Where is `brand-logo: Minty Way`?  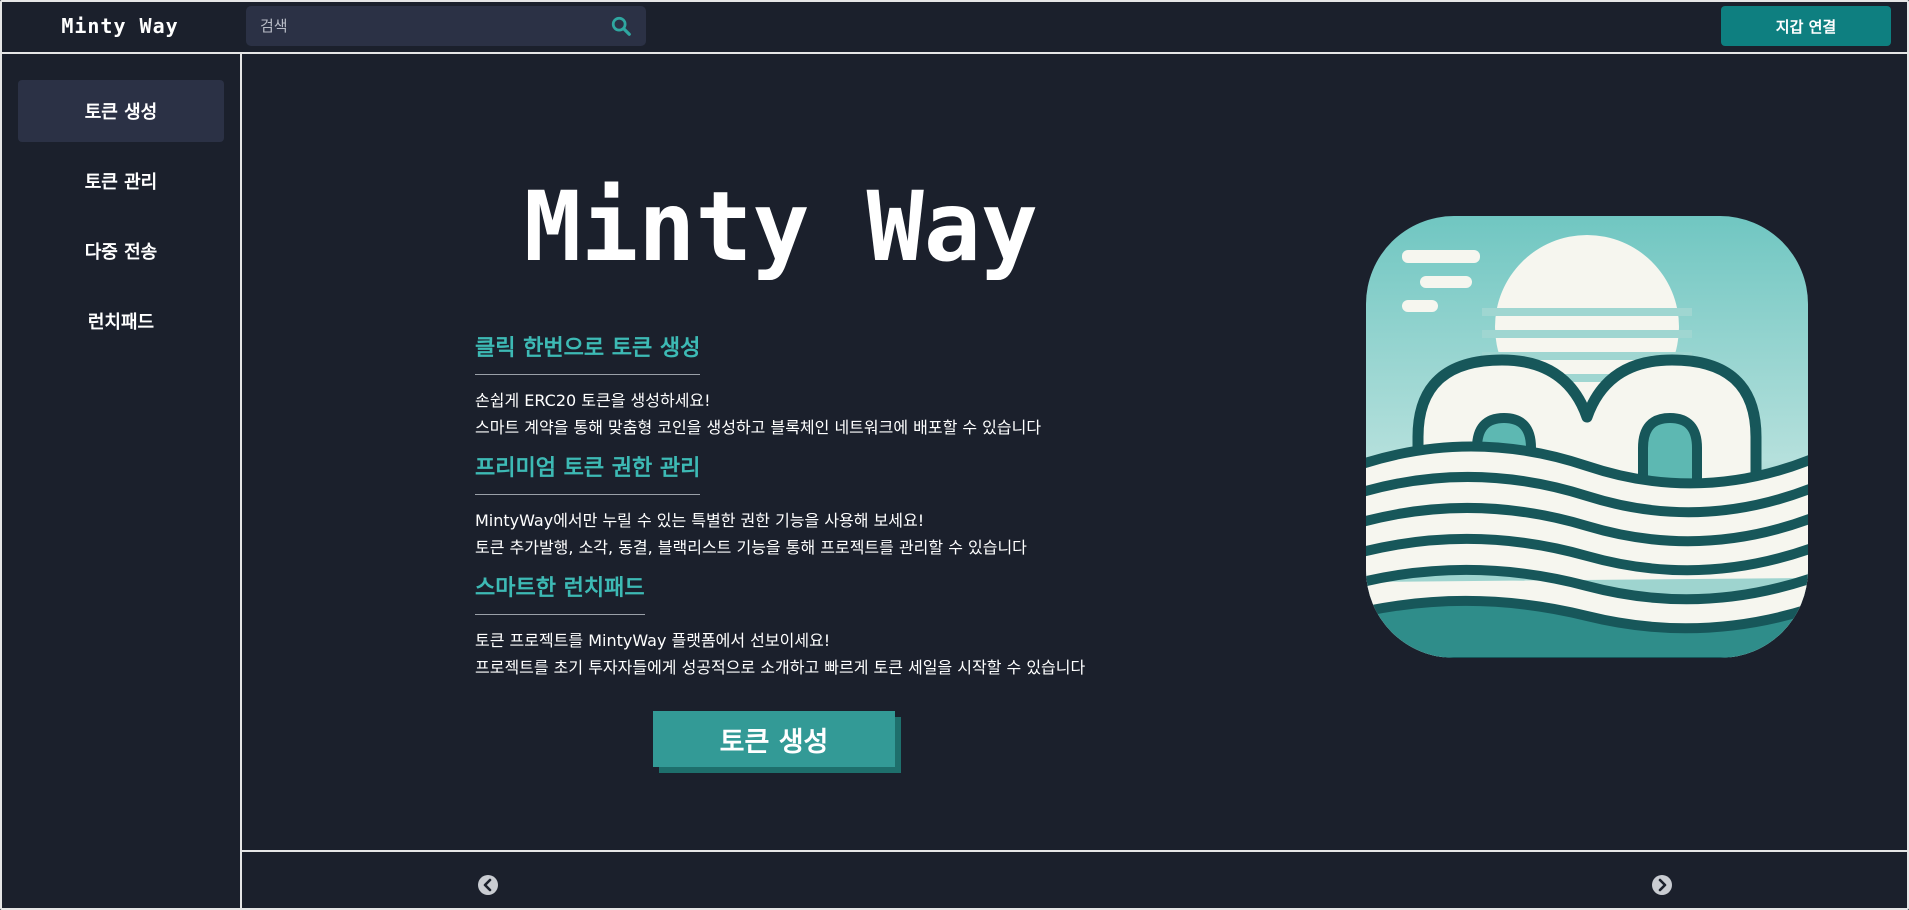
brand-logo: Minty Way is located at coordinates (120, 26).